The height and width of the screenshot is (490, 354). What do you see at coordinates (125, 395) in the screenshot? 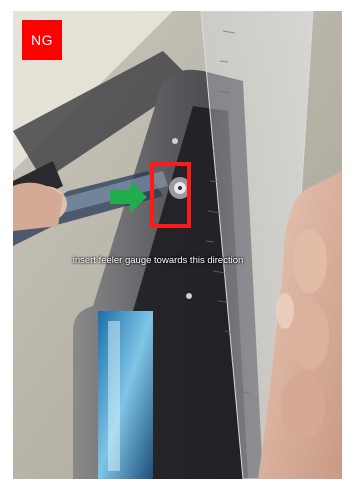
I see `device-screen` at bounding box center [125, 395].